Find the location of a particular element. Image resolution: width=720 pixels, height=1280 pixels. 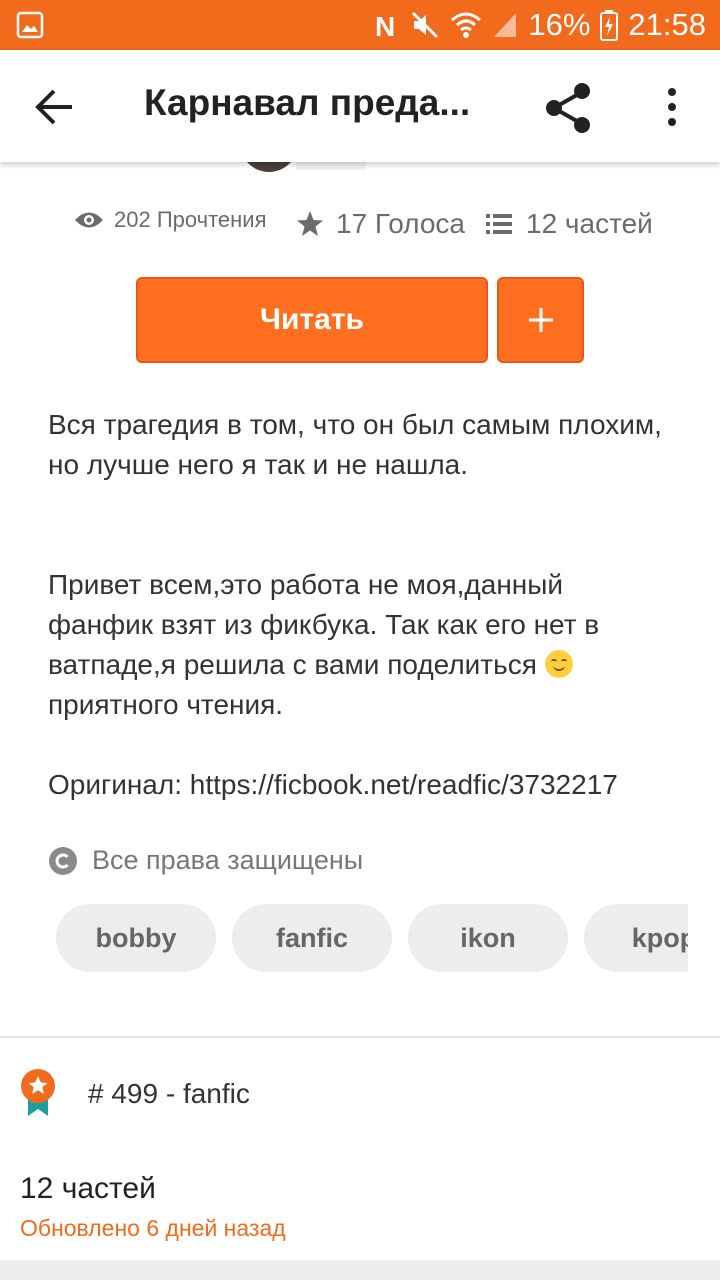

plus-icon is located at coordinates (541, 320).